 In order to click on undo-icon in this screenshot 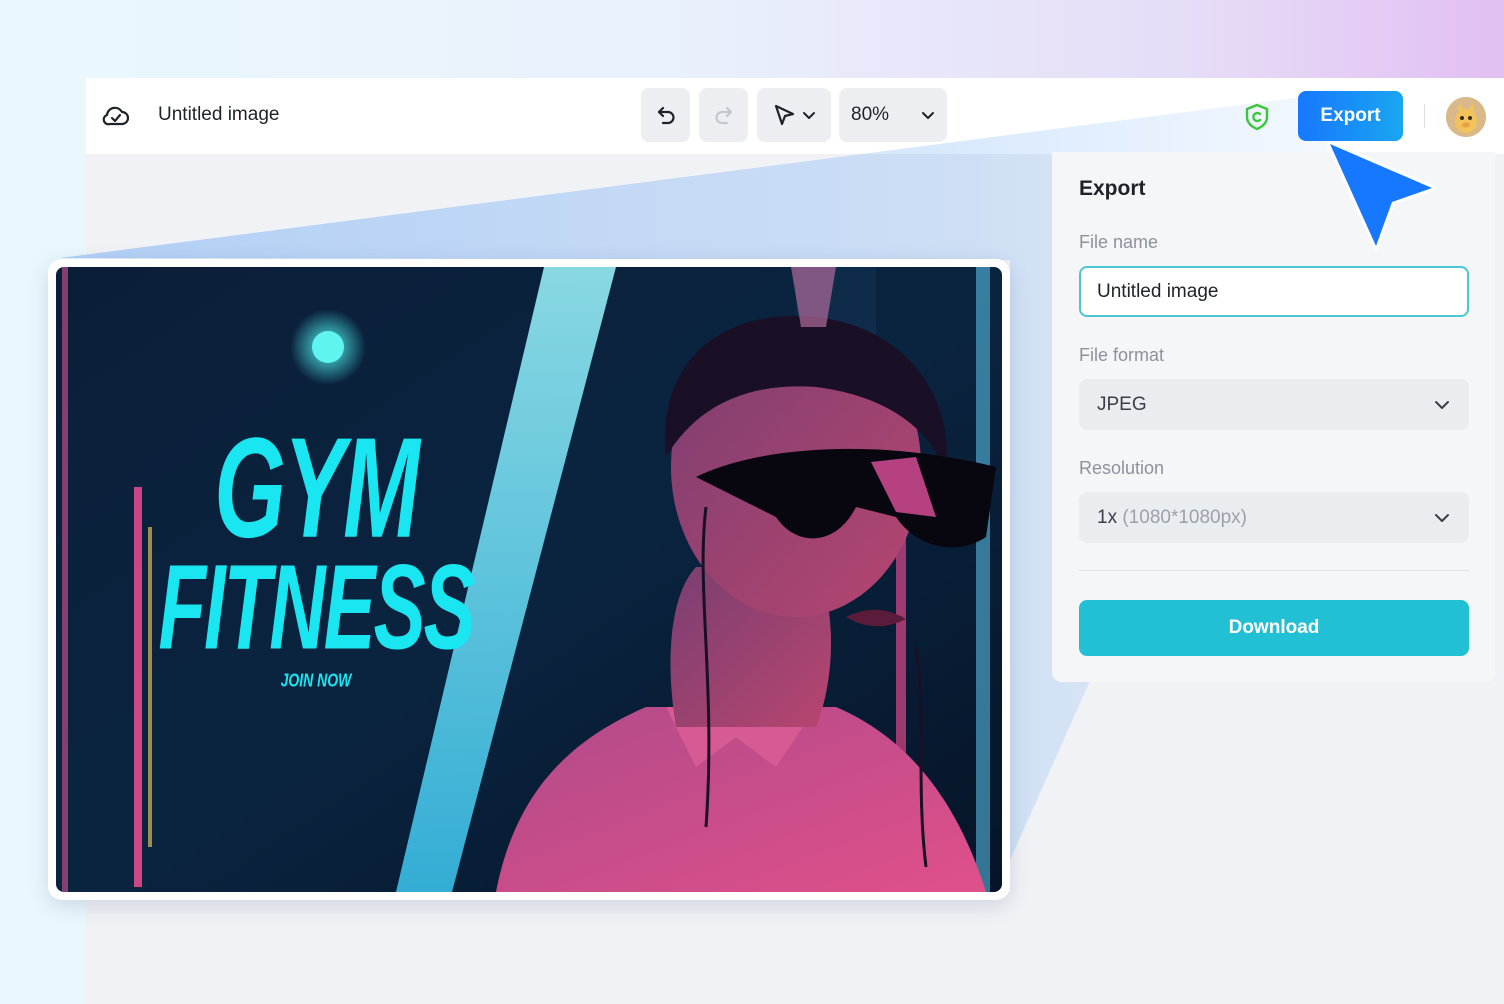, I will do `click(666, 115)`.